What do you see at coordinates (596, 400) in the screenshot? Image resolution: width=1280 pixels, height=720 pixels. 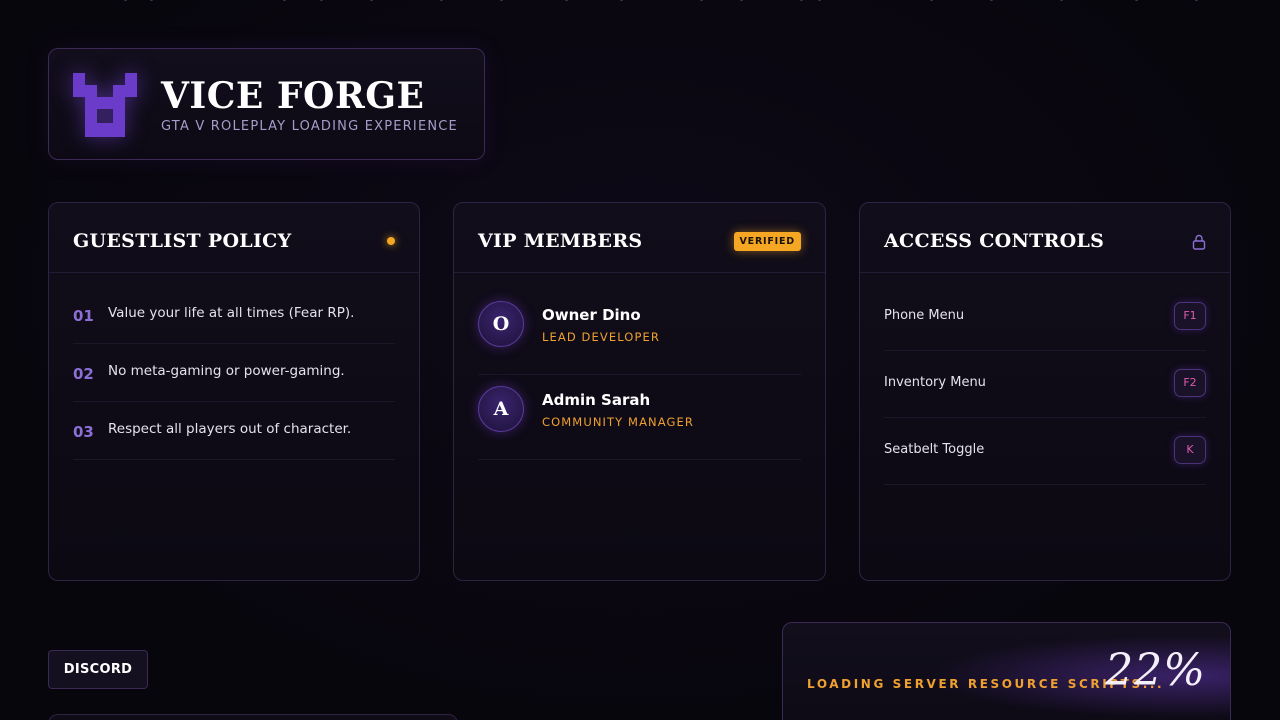 I see `member-name: Admin Sarah` at bounding box center [596, 400].